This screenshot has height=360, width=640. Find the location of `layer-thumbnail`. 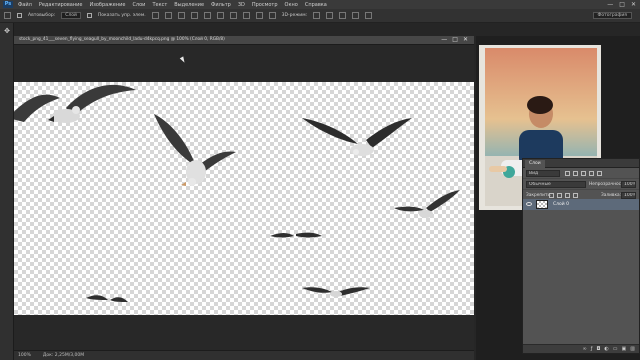

layer-thumbnail is located at coordinates (542, 204).